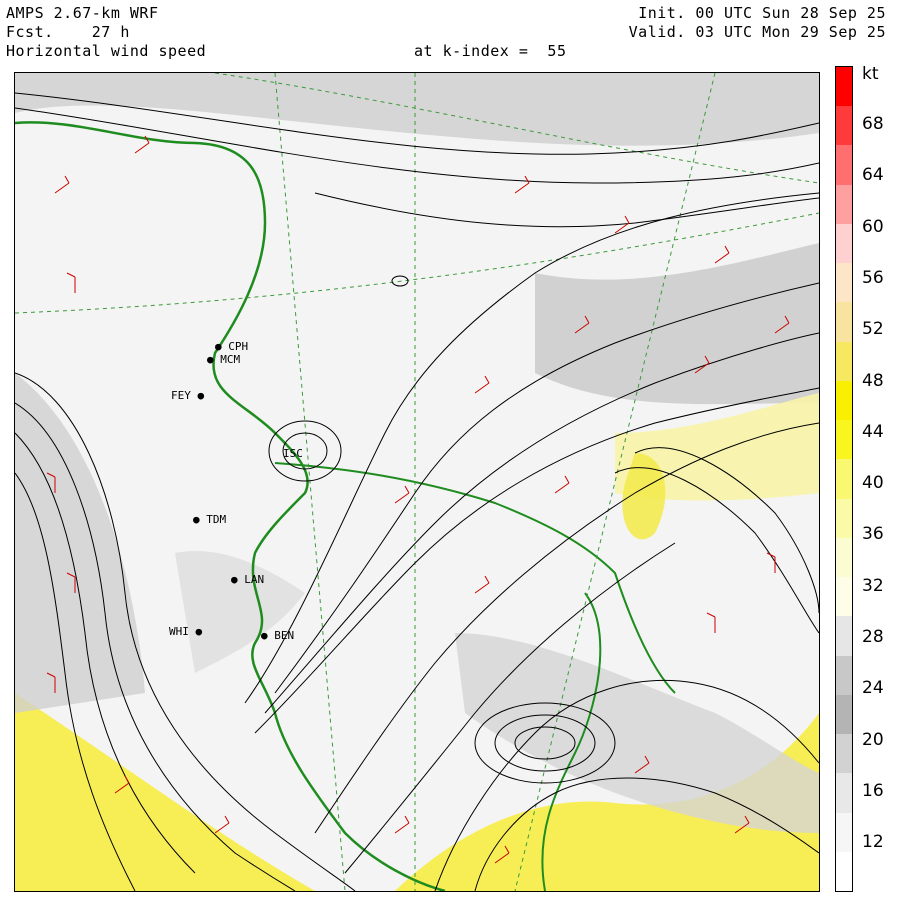 This screenshot has height=900, width=900. I want to click on colorbar-tick-label: 16, so click(873, 790).